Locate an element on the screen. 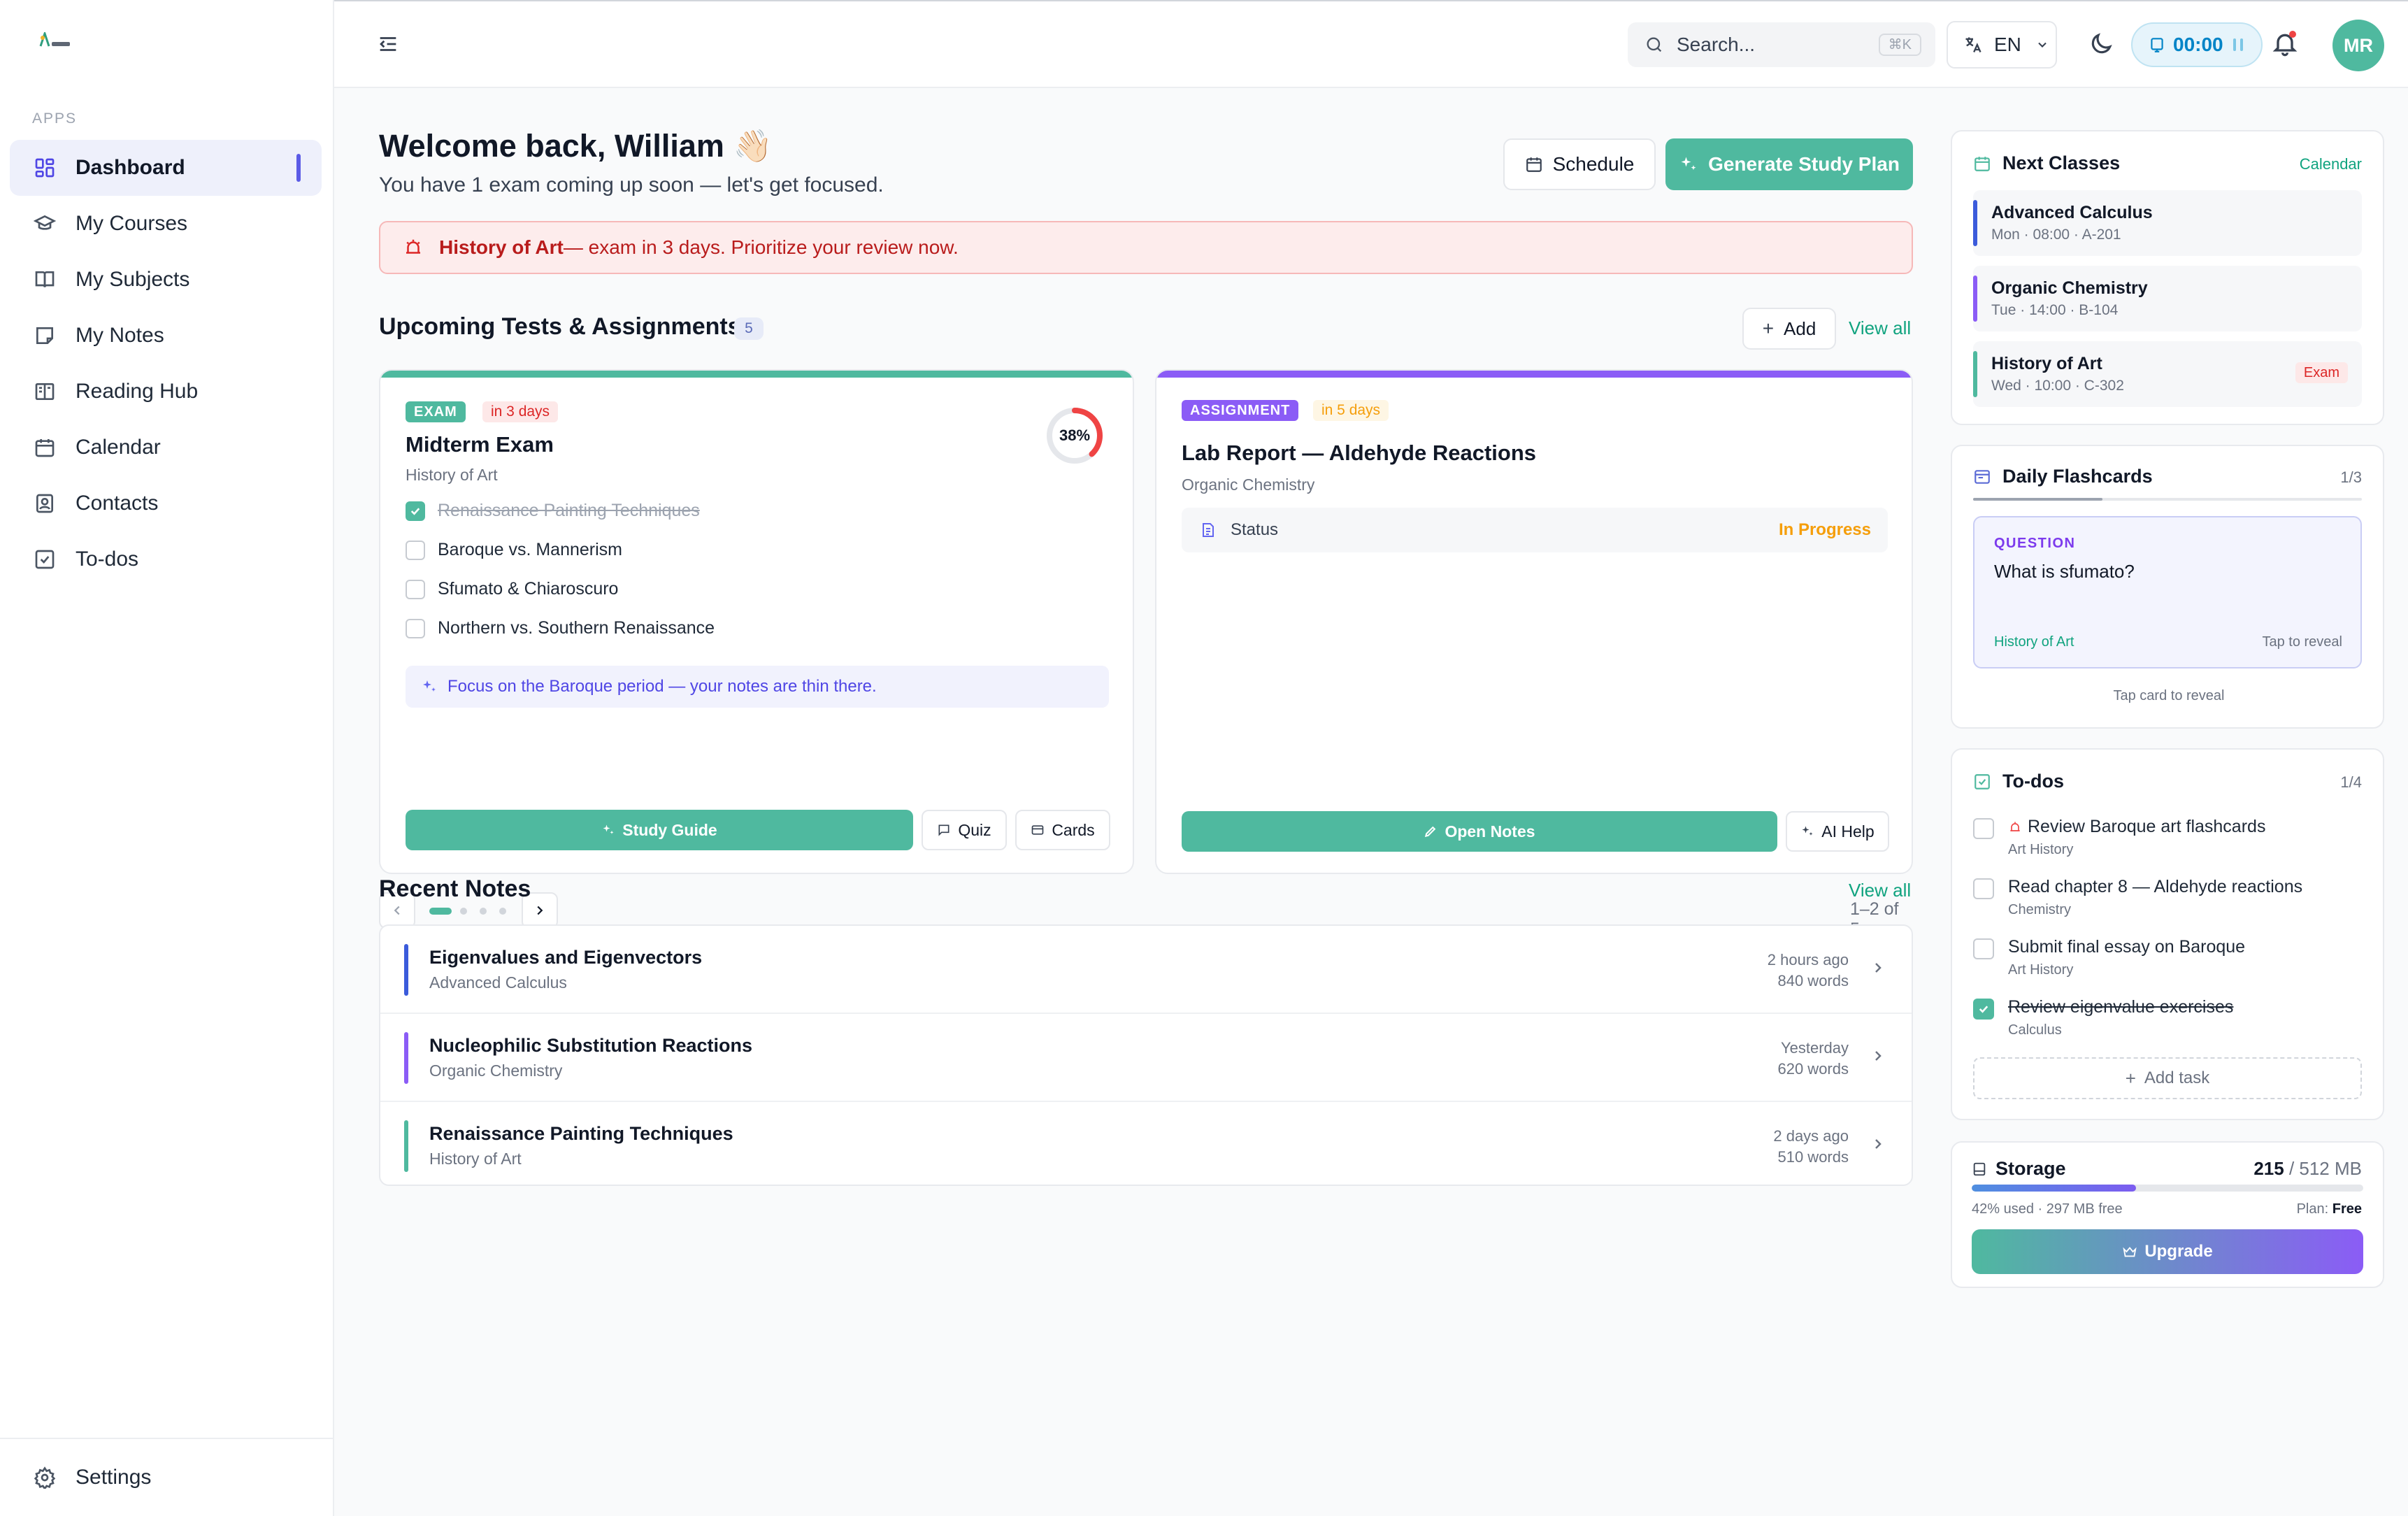  search-input: Search... ⌘K is located at coordinates (1782, 44).